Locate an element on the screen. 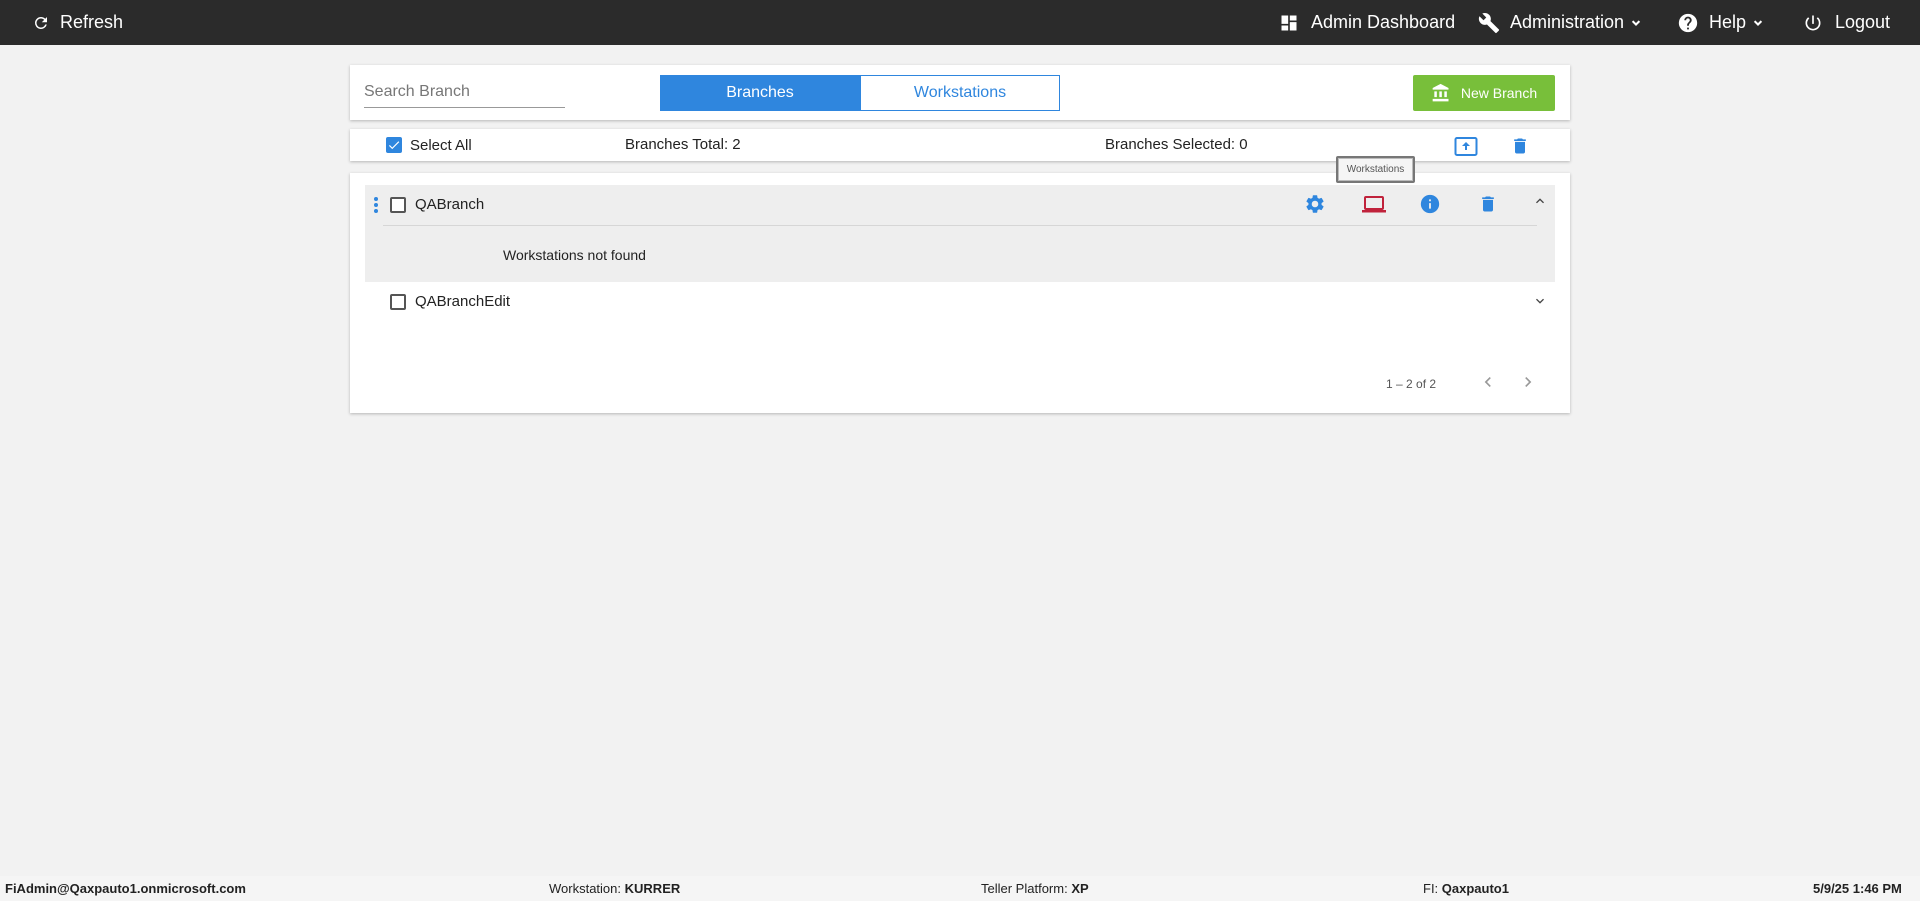  laptop-icon is located at coordinates (1374, 204).